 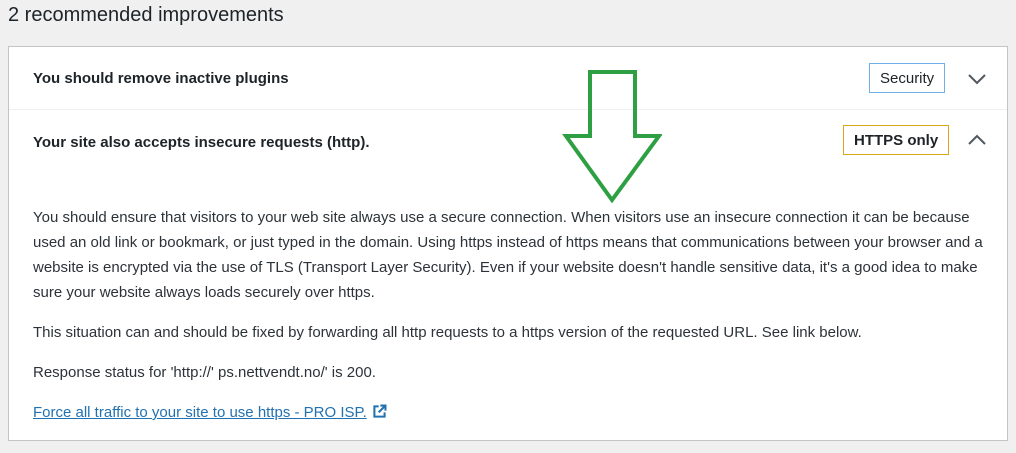 I want to click on chevron-up-icon, so click(x=977, y=140).